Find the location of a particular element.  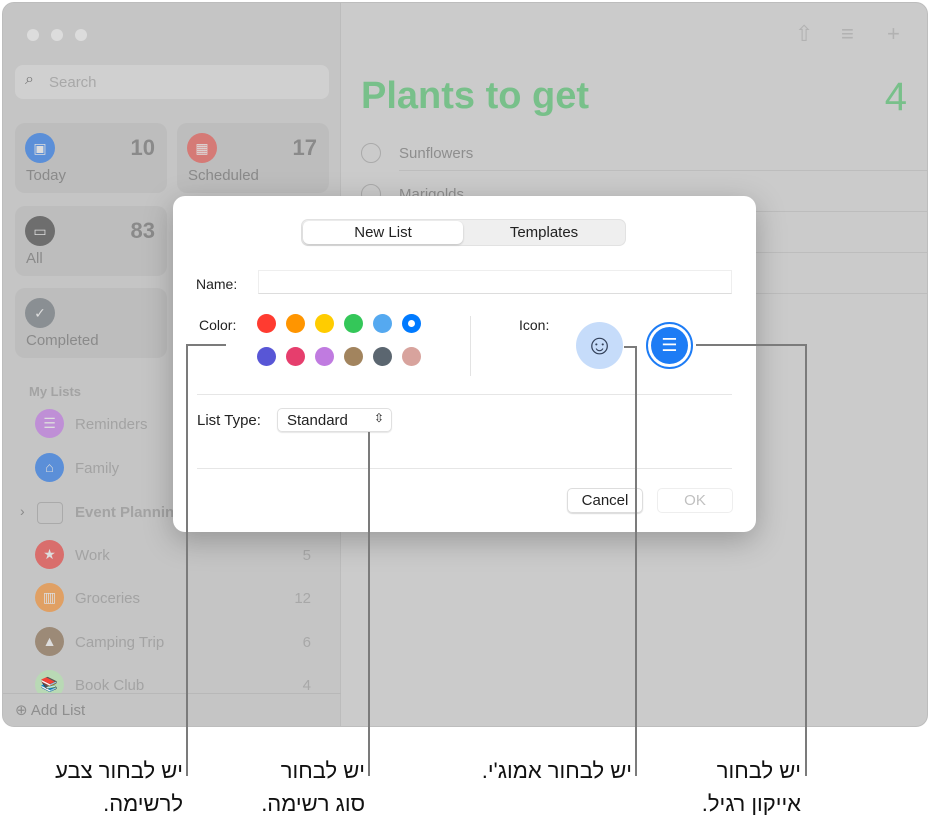

smart-list-all: ▭ 83 All is located at coordinates (91, 241).